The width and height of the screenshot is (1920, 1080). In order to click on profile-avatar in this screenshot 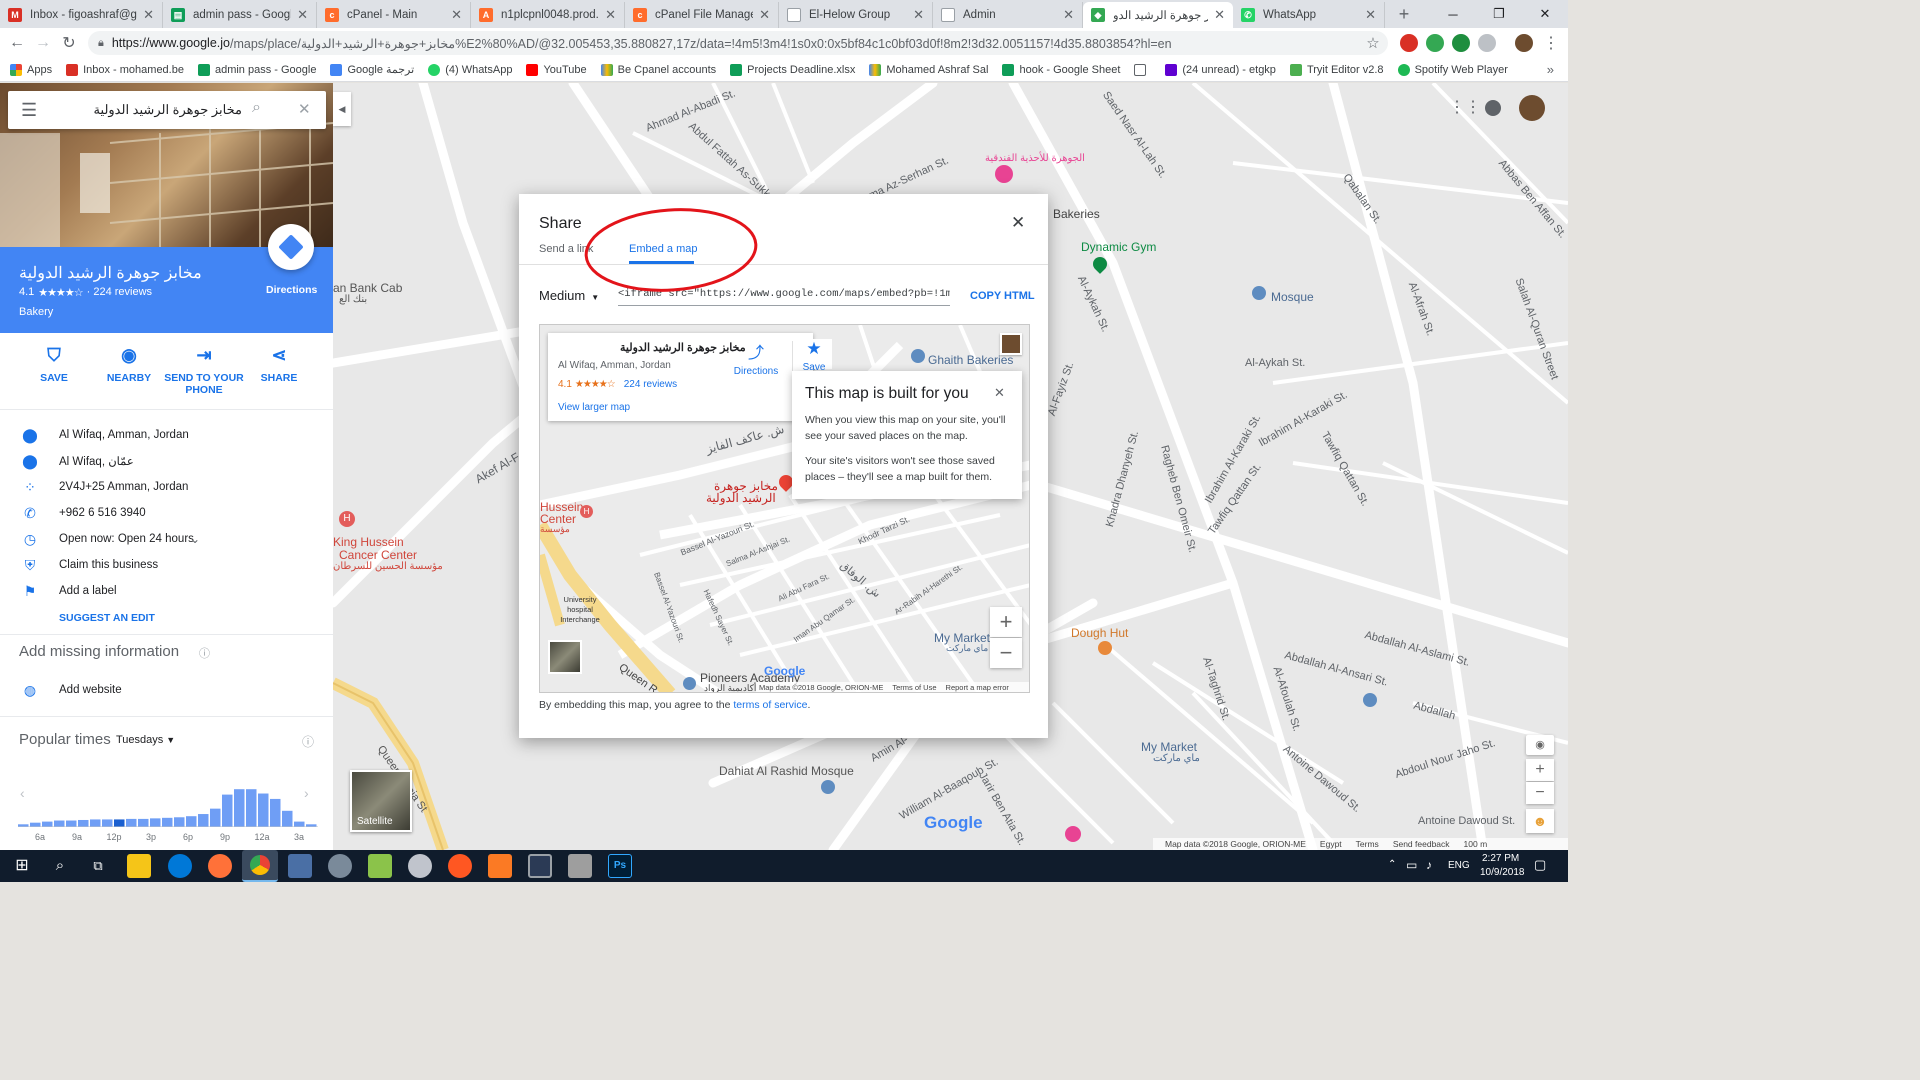, I will do `click(1524, 43)`.